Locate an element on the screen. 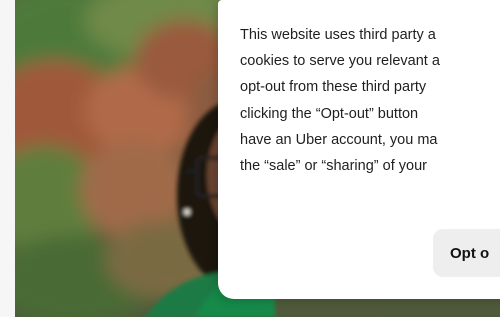 This screenshot has height=317, width=500. opt-out-button: Opt o is located at coordinates (466, 253).